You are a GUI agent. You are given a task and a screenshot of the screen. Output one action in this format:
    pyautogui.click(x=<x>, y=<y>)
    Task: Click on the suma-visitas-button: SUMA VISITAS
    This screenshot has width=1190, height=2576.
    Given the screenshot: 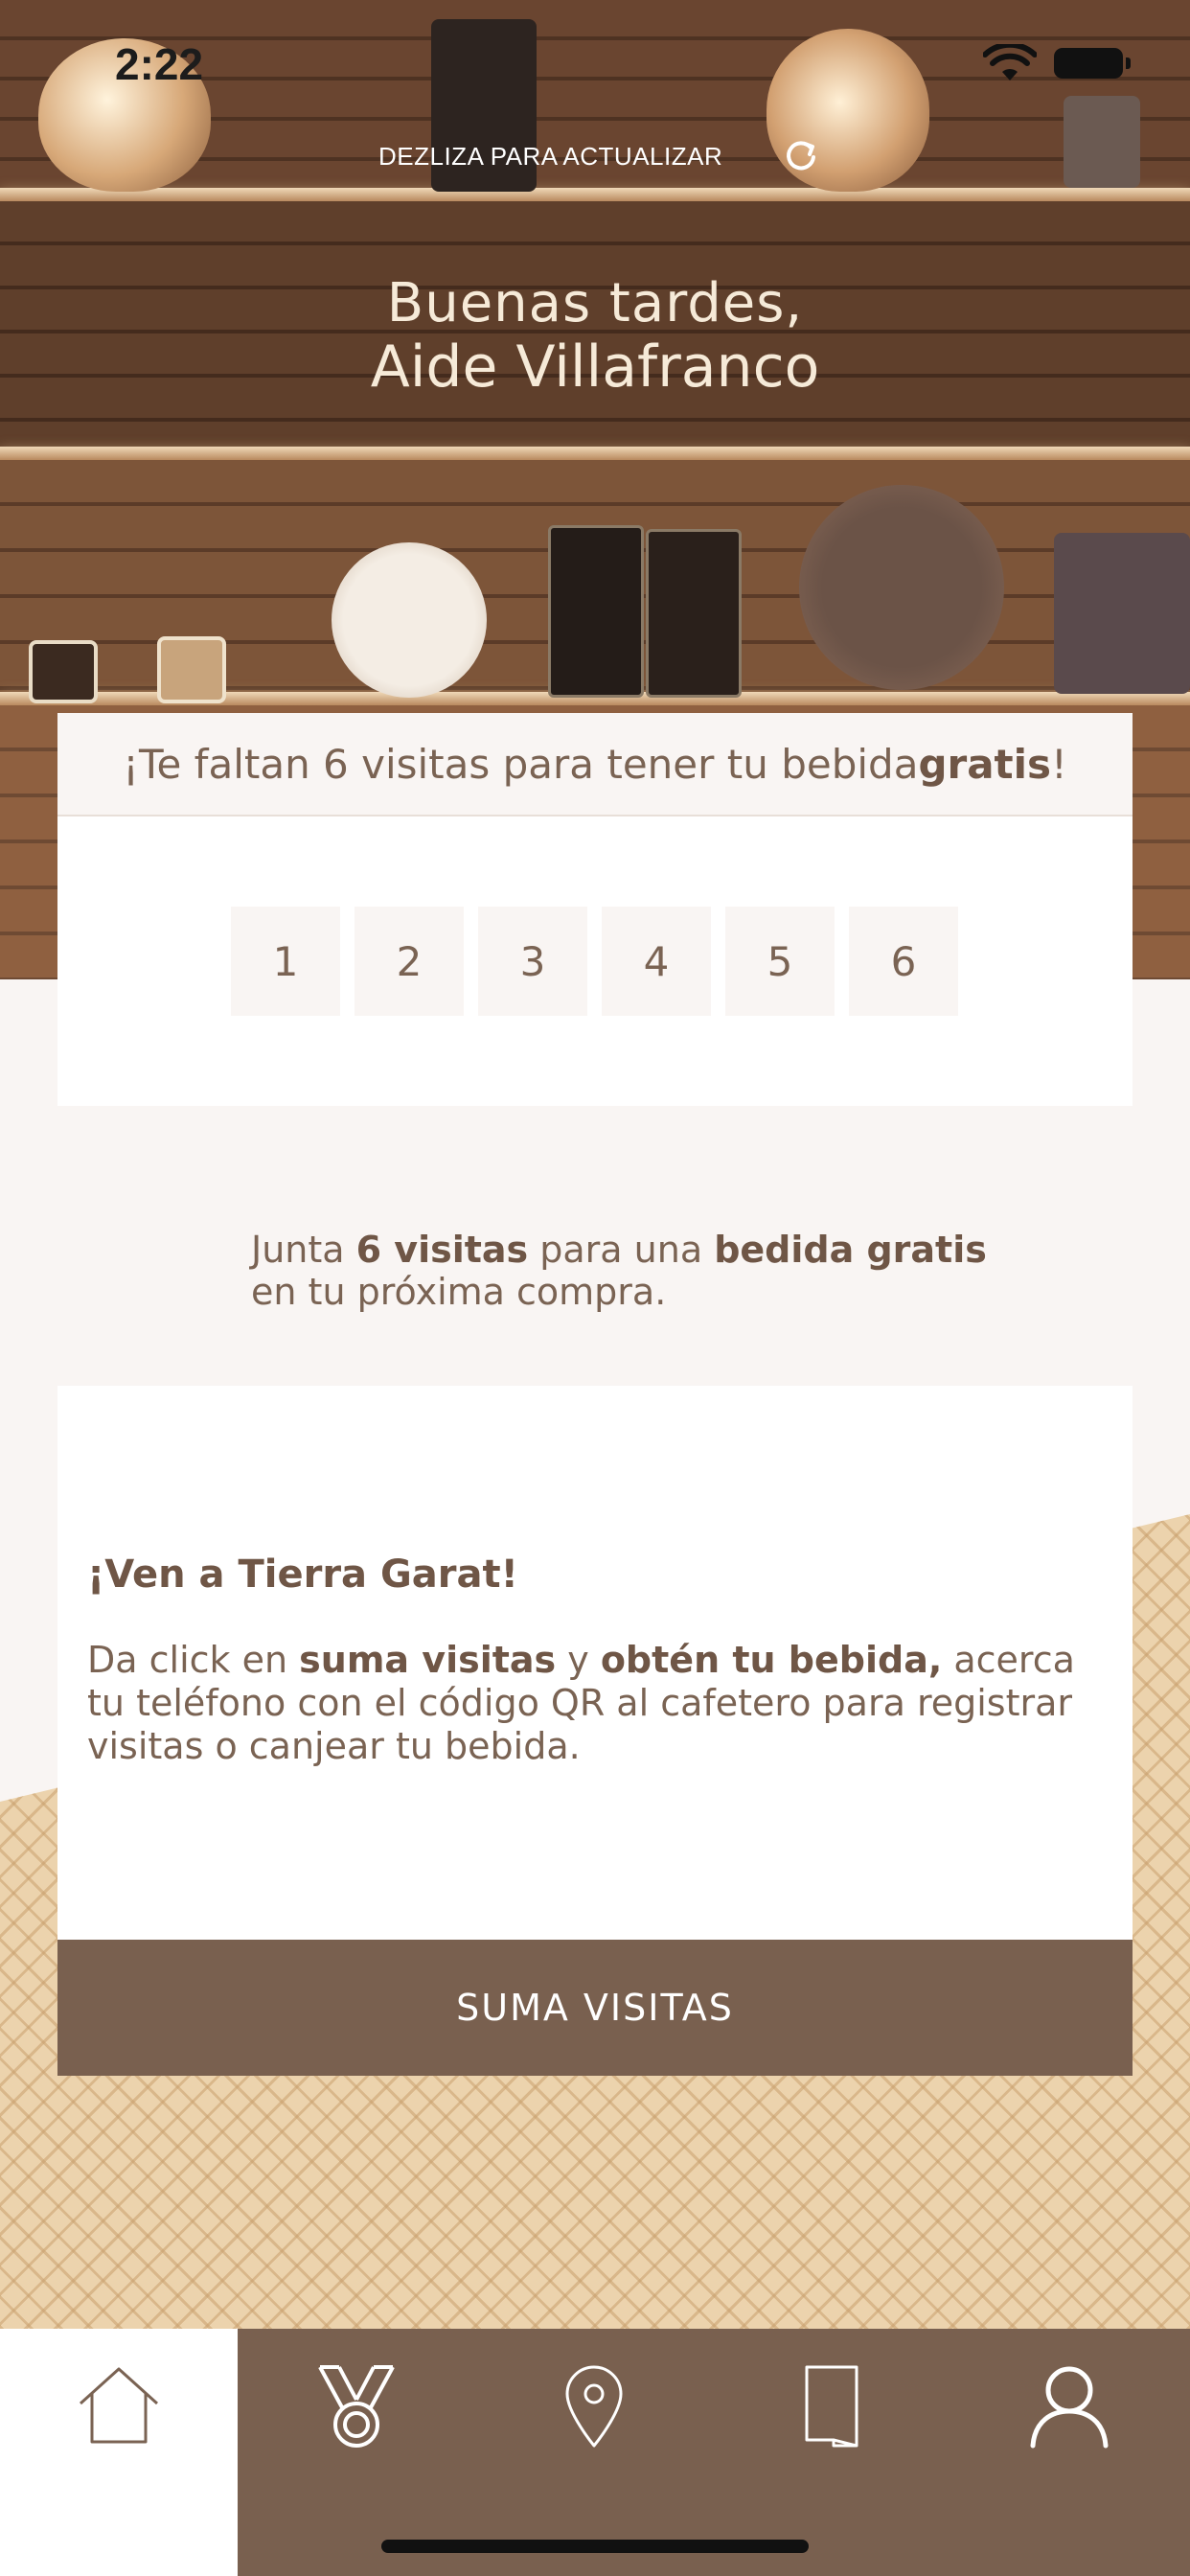 What is the action you would take?
    pyautogui.click(x=595, y=2008)
    